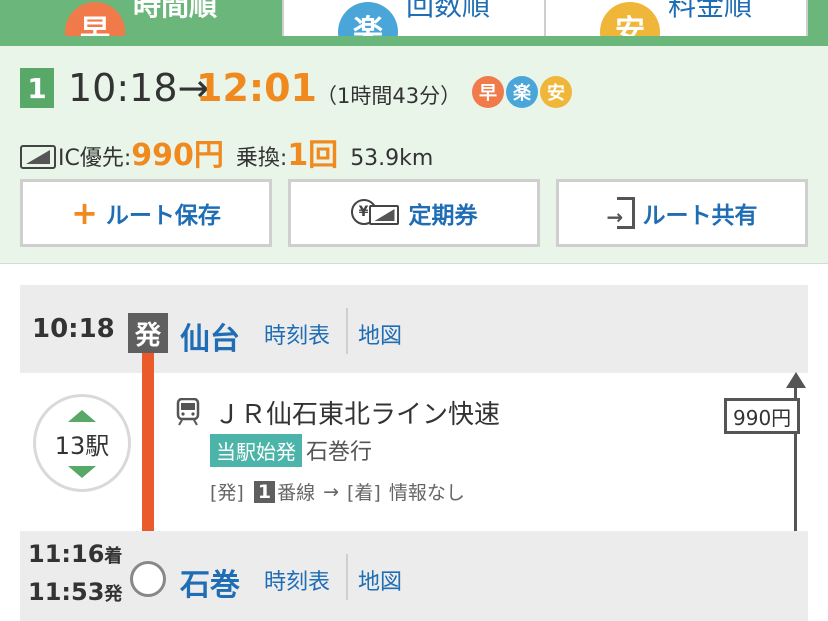  Describe the element at coordinates (375, 213) in the screenshot. I see `commuter-pass-icon: ¥` at that location.